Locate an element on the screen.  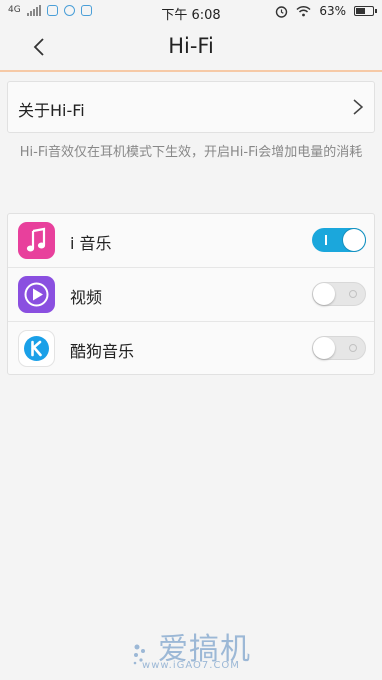
about-hifi-item: 关于Hi-Fi is located at coordinates (191, 107).